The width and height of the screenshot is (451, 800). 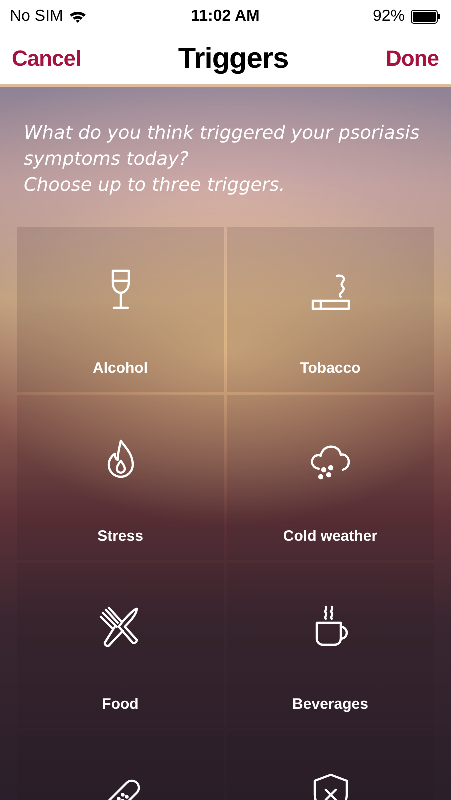 What do you see at coordinates (330, 704) in the screenshot?
I see `trigger-label: Beverages` at bounding box center [330, 704].